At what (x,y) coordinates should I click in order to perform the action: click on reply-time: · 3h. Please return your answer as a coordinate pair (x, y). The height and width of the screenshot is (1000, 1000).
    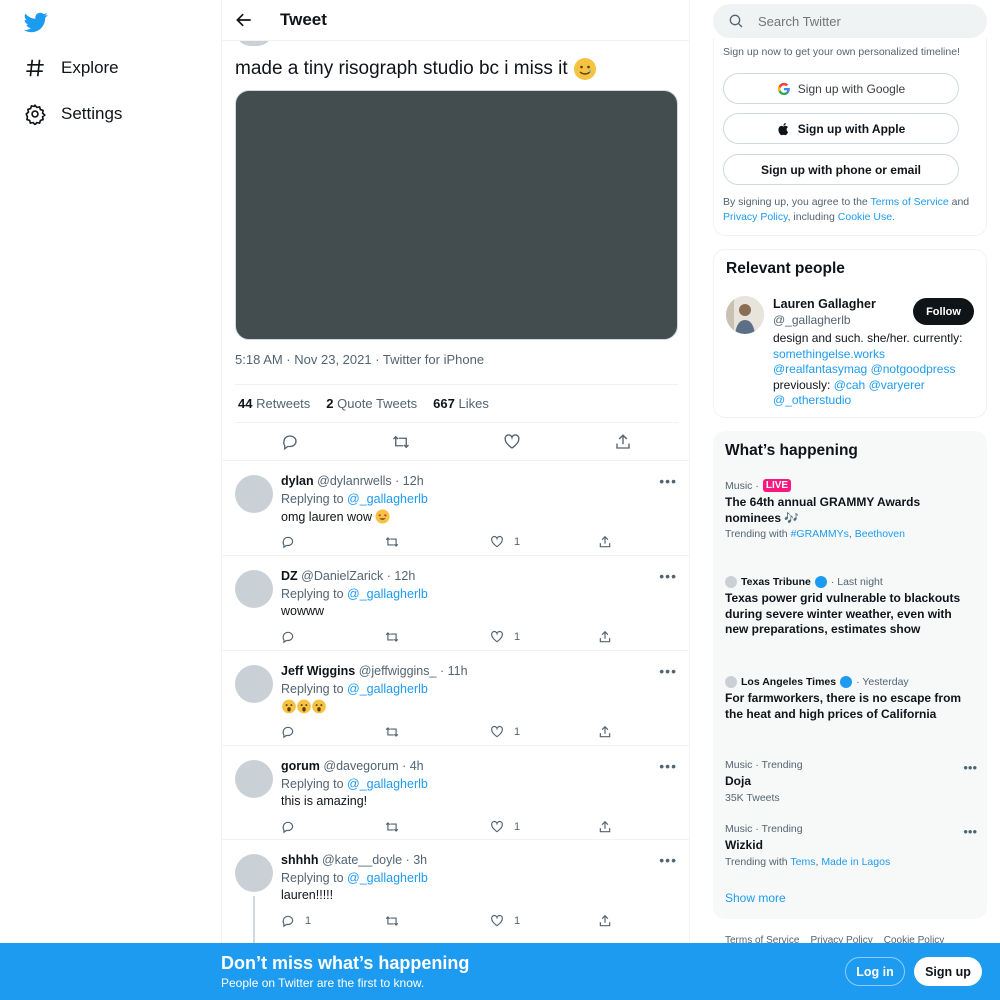
    Looking at the image, I should click on (417, 860).